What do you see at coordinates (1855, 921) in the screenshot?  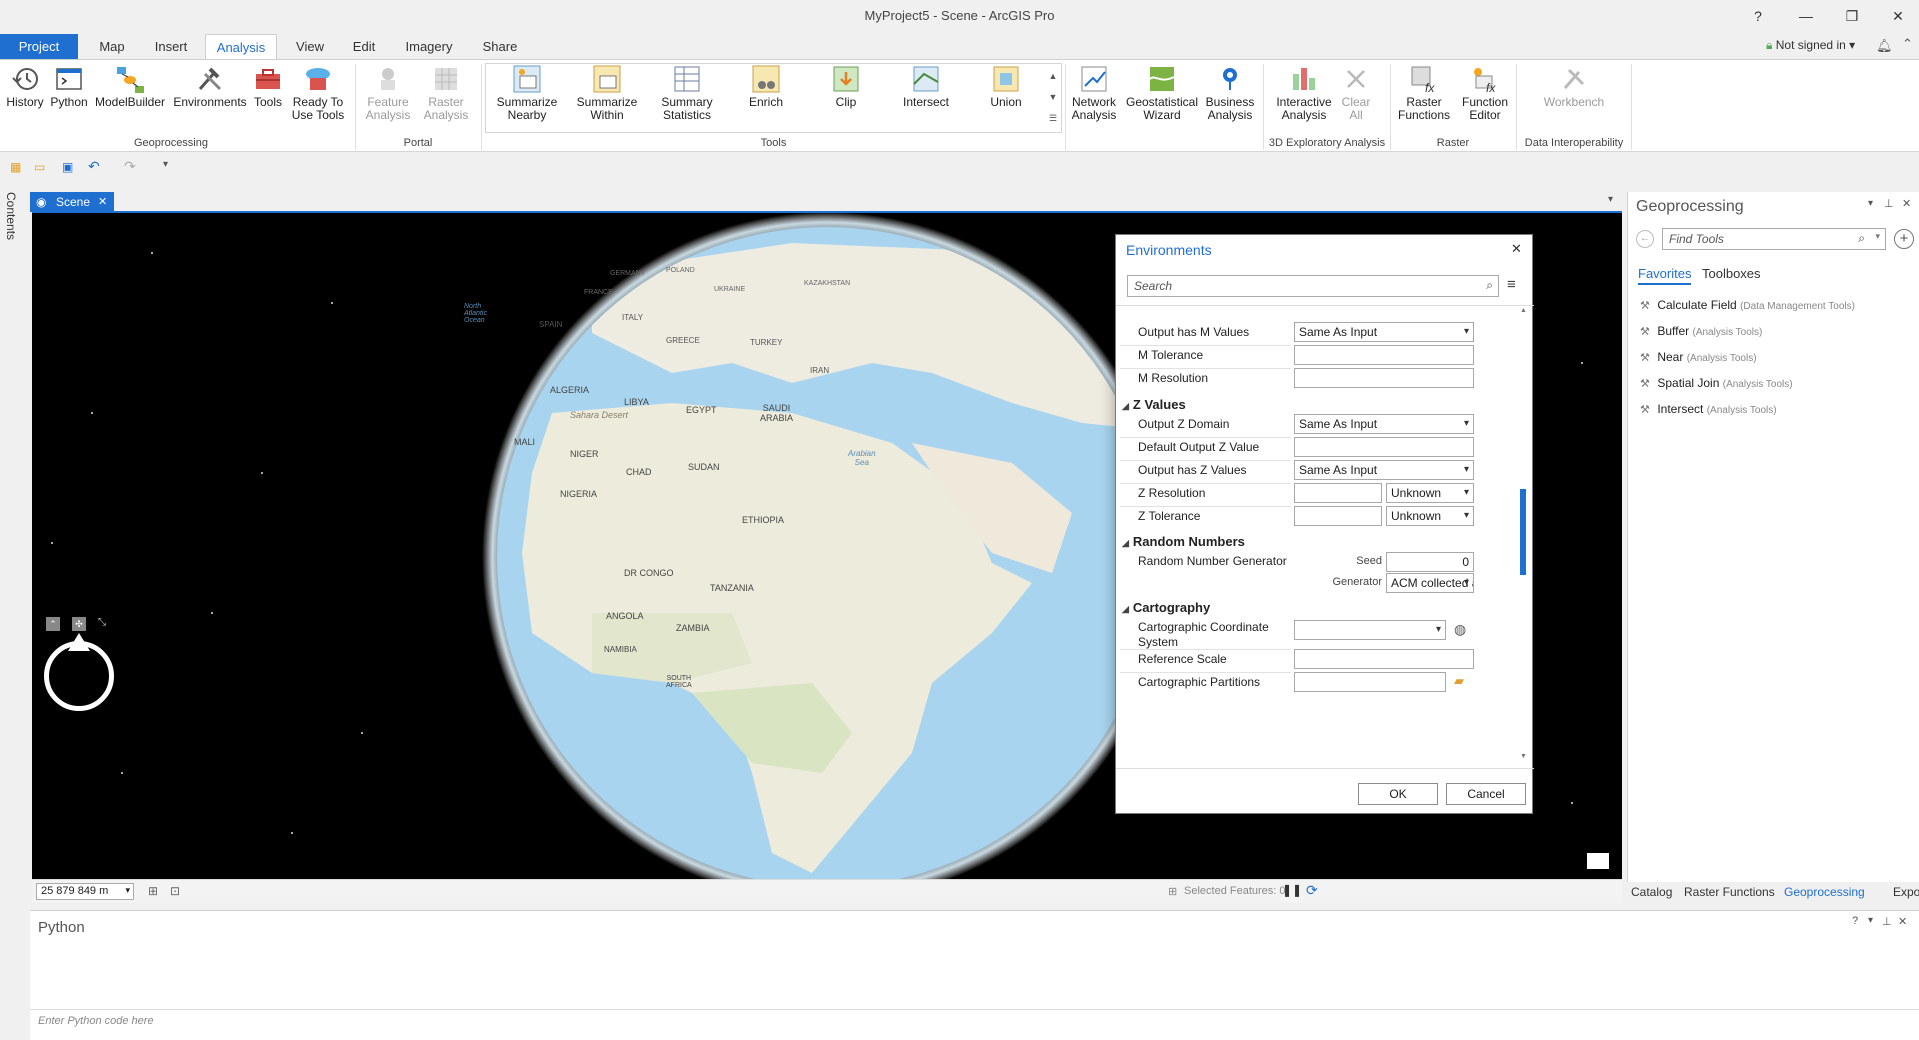 I see `help-icon: ?` at bounding box center [1855, 921].